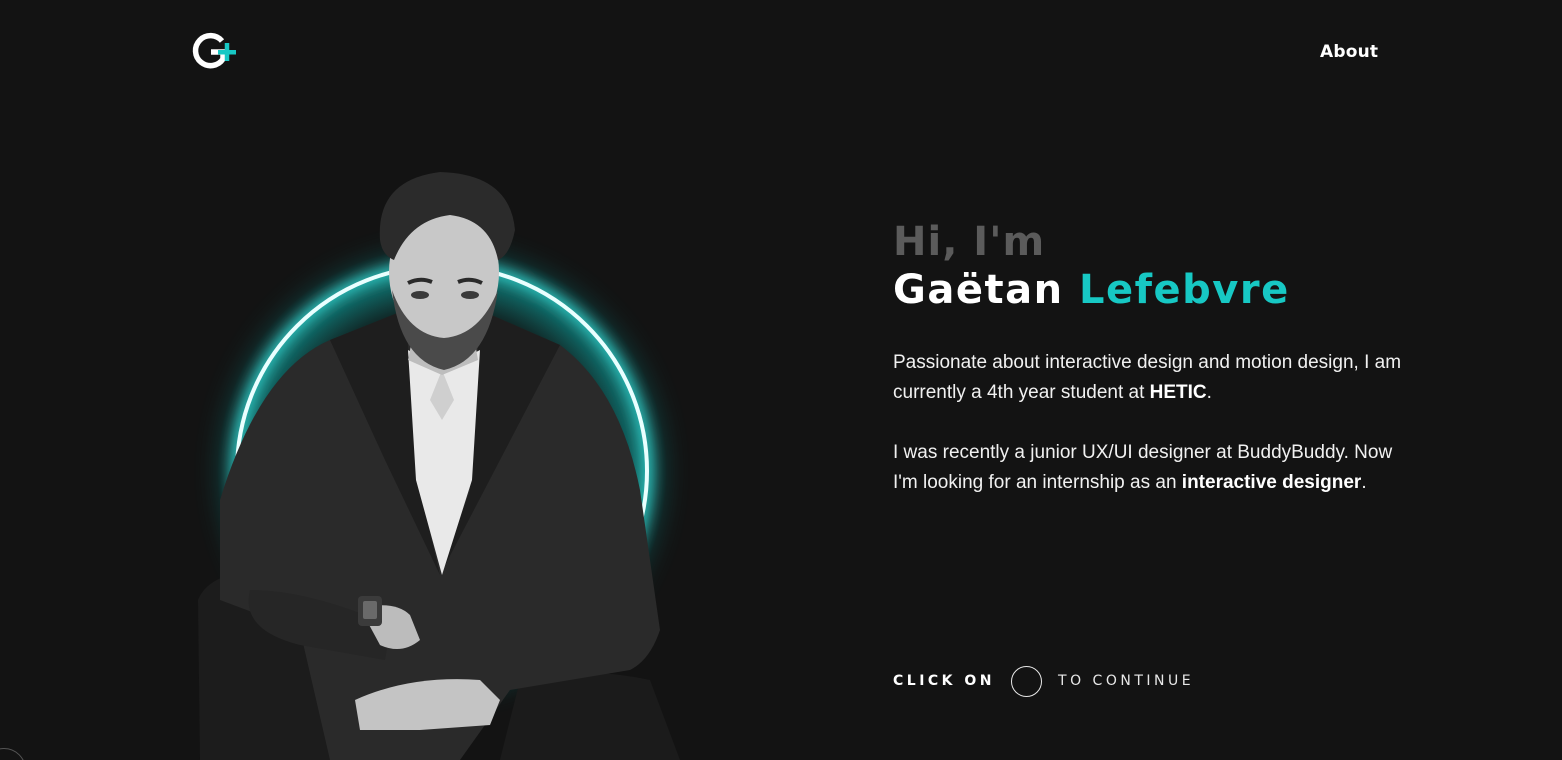 This screenshot has height=760, width=1562. I want to click on name-heading: Gaëtan Lefebvre, so click(1153, 290).